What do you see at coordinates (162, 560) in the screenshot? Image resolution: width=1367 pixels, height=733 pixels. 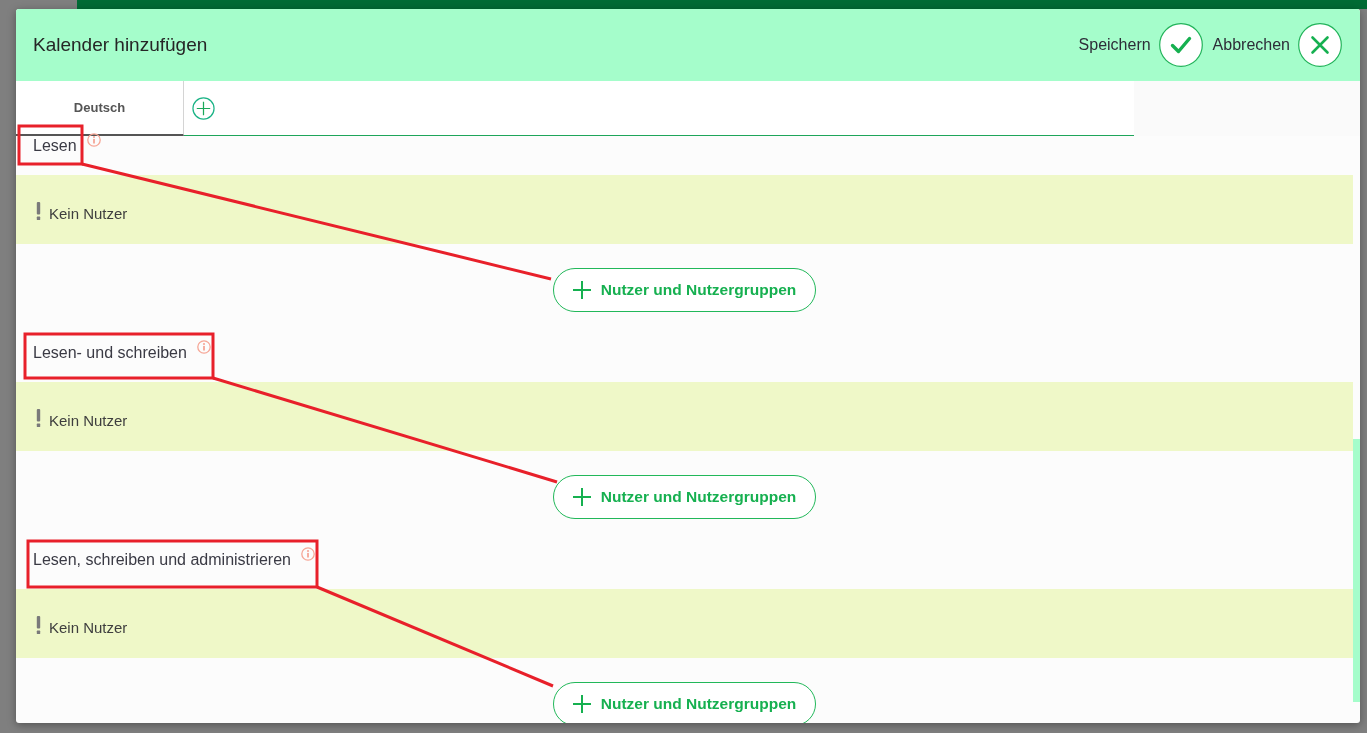 I see `section-title: Lesen, schreiben und administrieren` at bounding box center [162, 560].